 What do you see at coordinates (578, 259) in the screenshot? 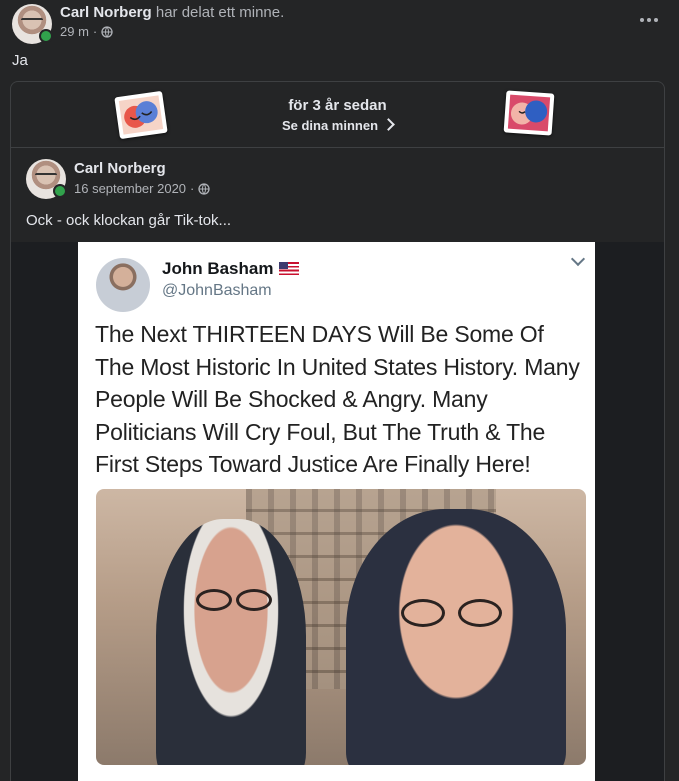
I see `chevron-down-icon` at bounding box center [578, 259].